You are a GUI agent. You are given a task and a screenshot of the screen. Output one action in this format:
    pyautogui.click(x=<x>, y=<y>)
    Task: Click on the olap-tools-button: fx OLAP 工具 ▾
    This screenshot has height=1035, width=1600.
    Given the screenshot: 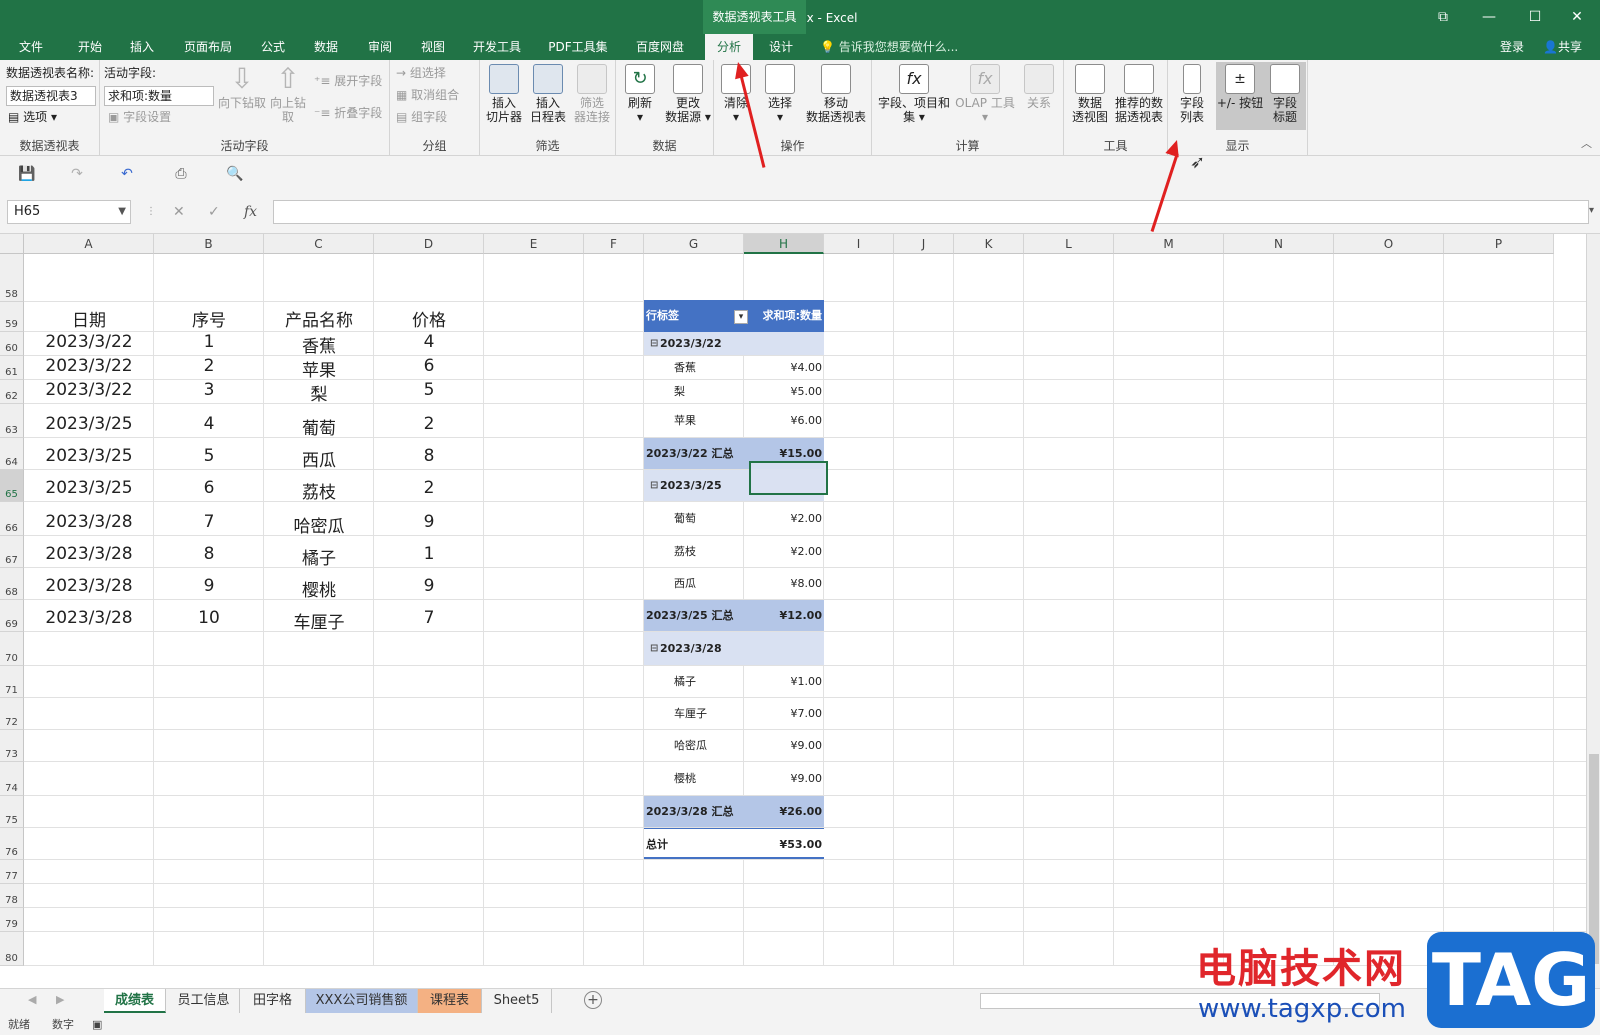 What is the action you would take?
    pyautogui.click(x=985, y=94)
    